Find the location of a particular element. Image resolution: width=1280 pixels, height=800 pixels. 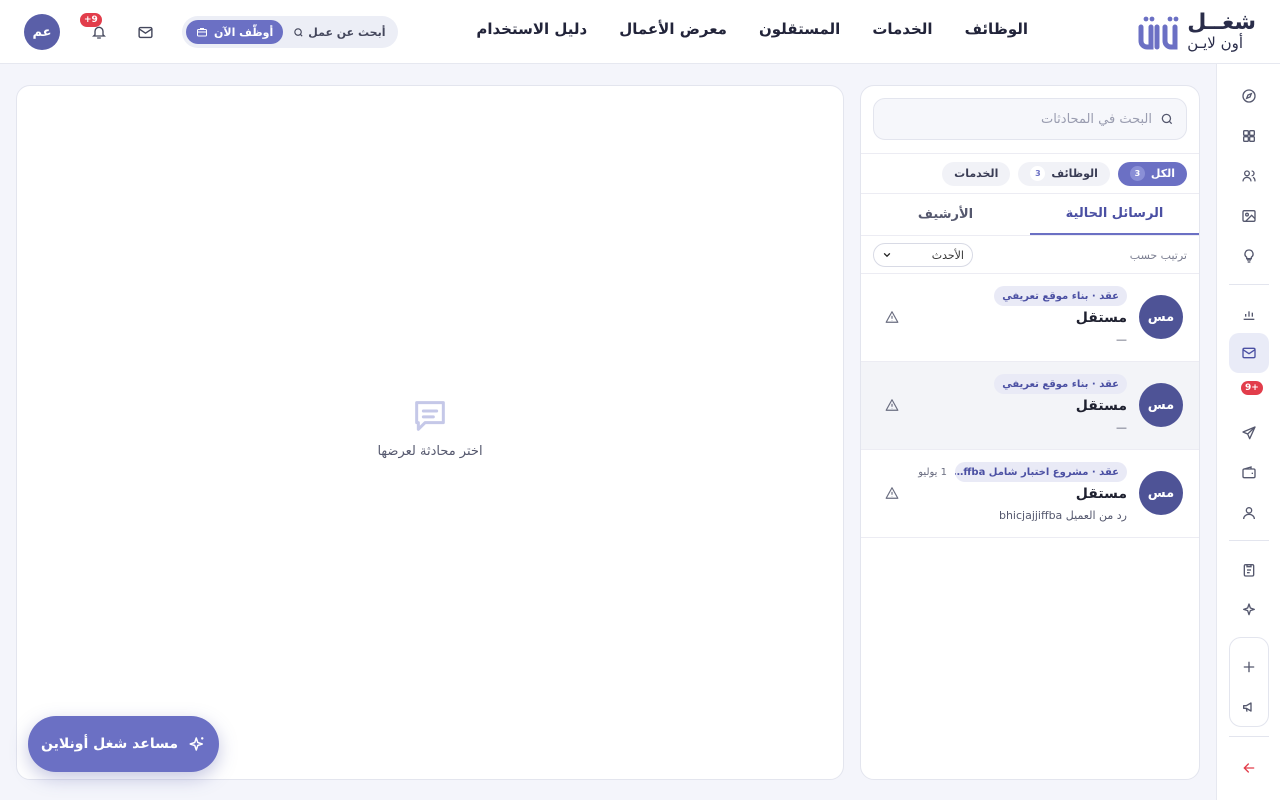

sort-label: ترتيب حسب is located at coordinates (1158, 255).